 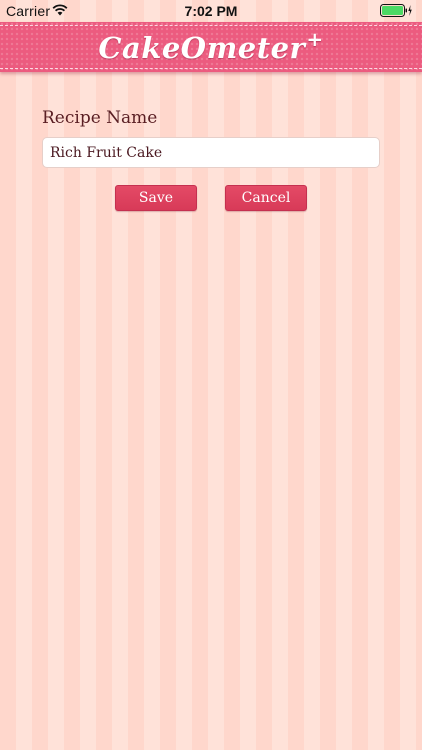 I want to click on app-title: CakeOmeter+, so click(x=211, y=46).